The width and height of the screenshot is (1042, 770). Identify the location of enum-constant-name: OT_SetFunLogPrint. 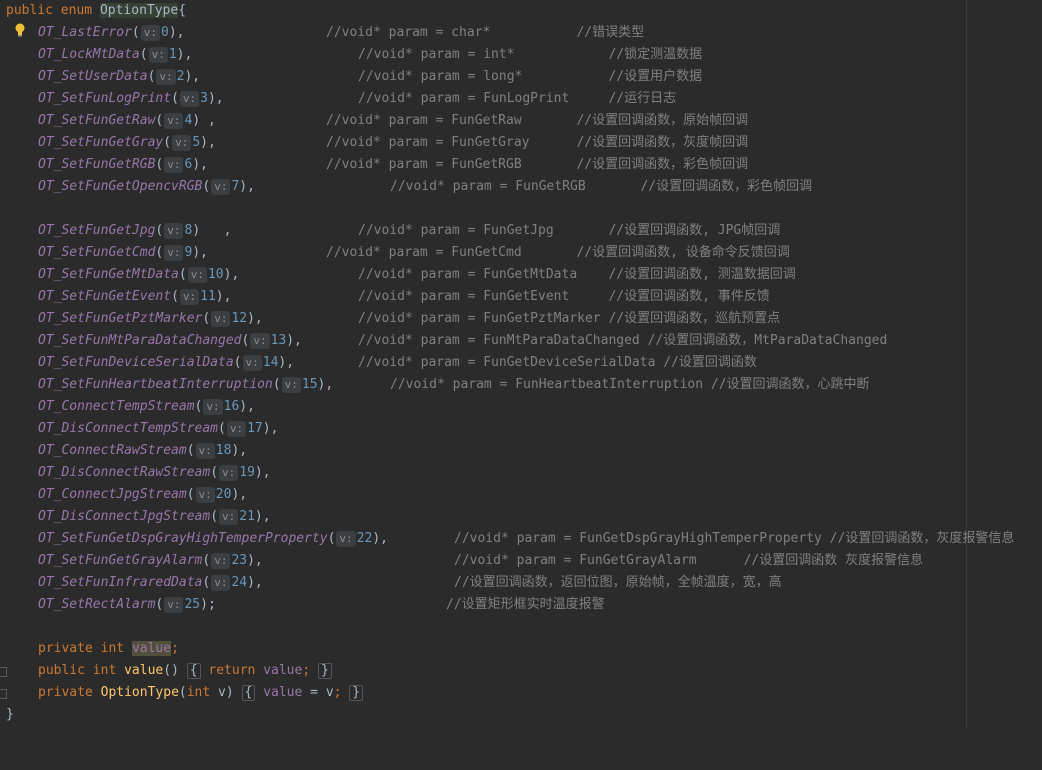
(105, 98).